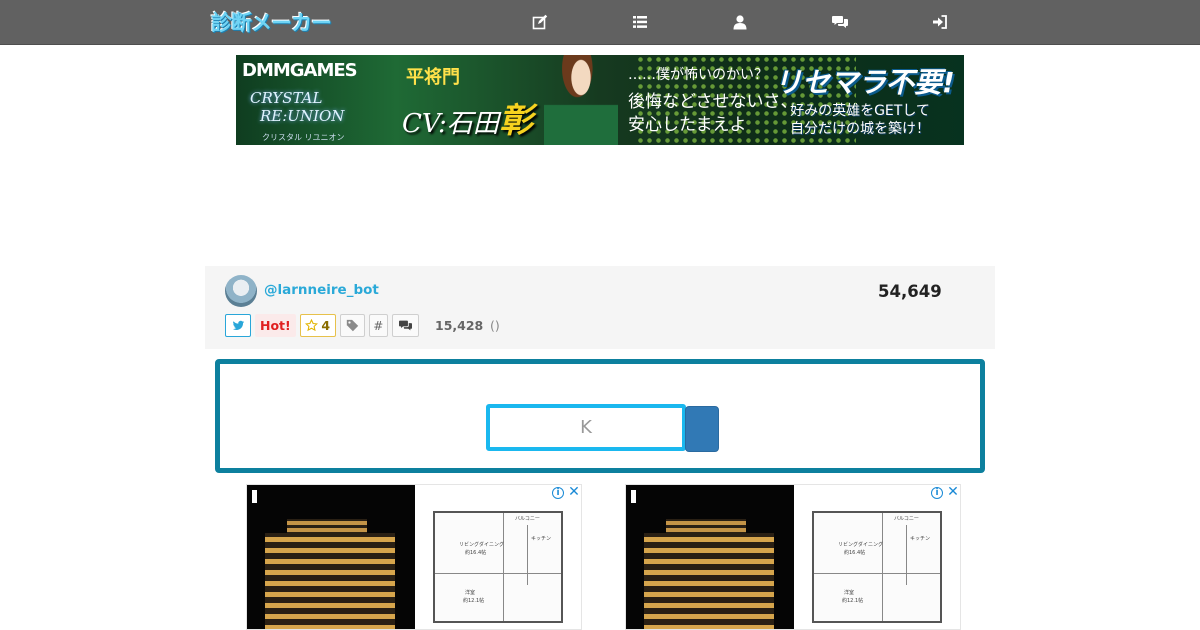 The width and height of the screenshot is (1200, 630). What do you see at coordinates (321, 290) in the screenshot?
I see `author-username: @larnneire_bot` at bounding box center [321, 290].